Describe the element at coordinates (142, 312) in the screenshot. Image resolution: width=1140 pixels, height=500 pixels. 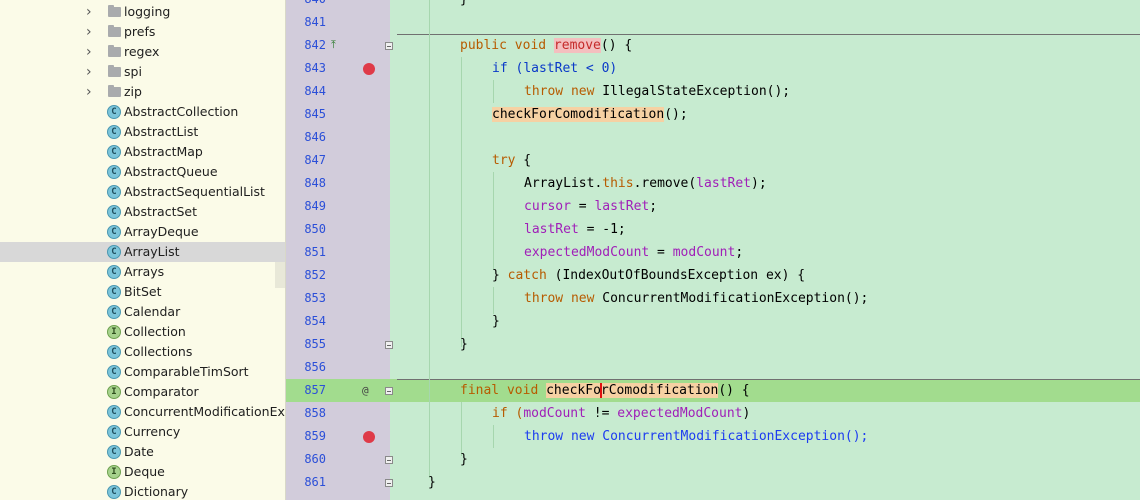
I see `tree-class-row: C Calendar` at that location.